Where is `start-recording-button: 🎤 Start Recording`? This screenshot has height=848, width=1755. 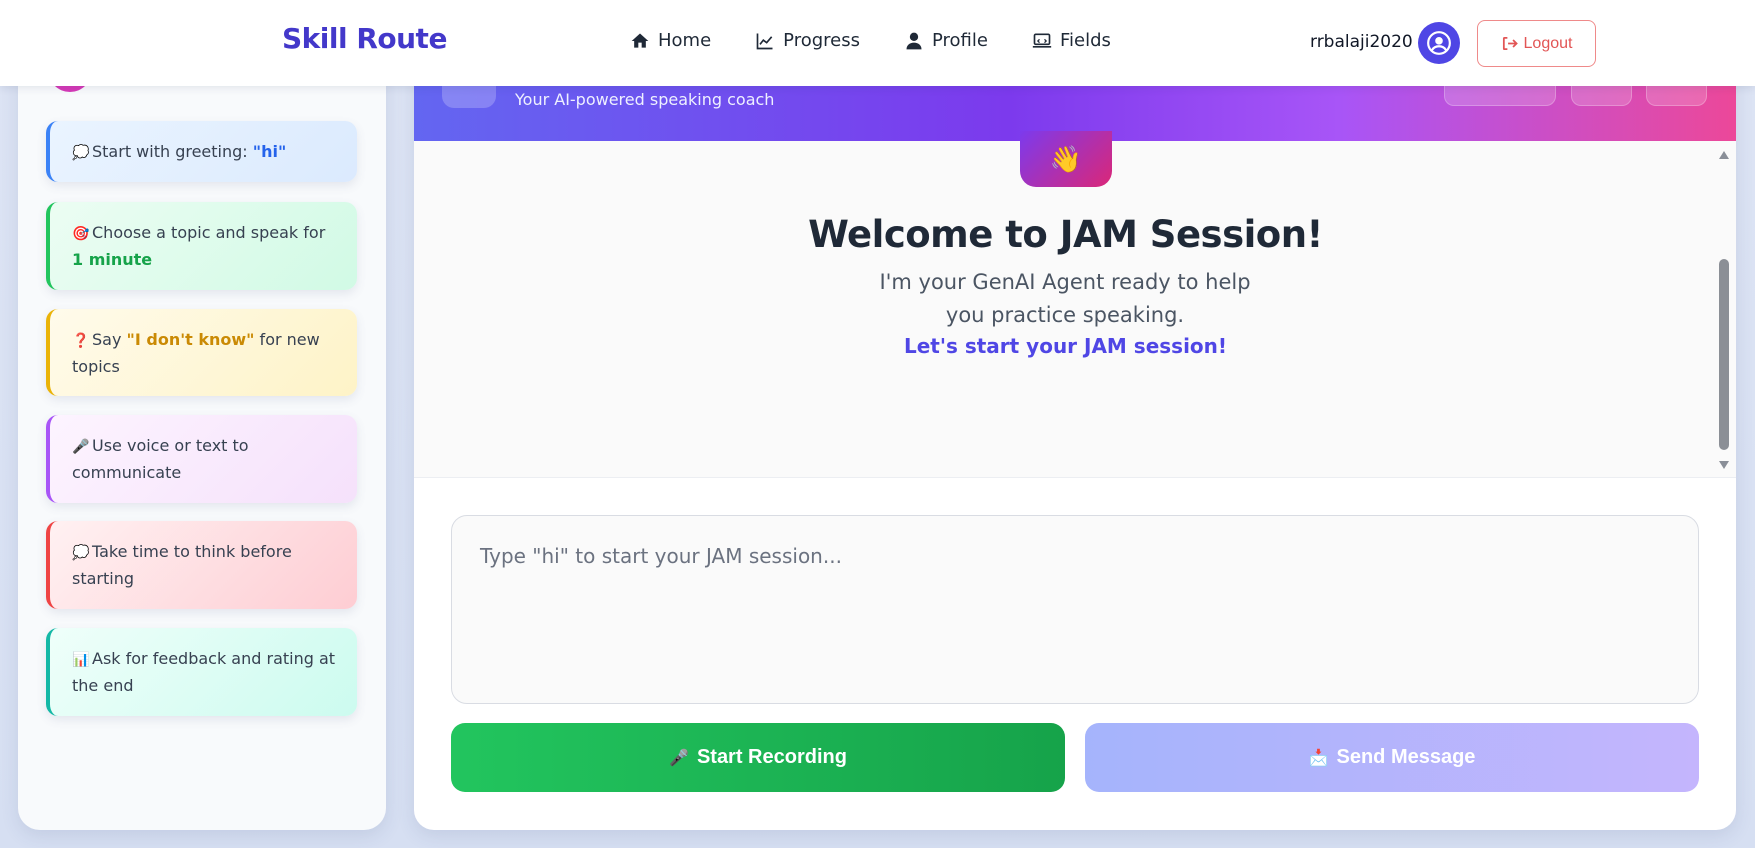 start-recording-button: 🎤 Start Recording is located at coordinates (758, 757).